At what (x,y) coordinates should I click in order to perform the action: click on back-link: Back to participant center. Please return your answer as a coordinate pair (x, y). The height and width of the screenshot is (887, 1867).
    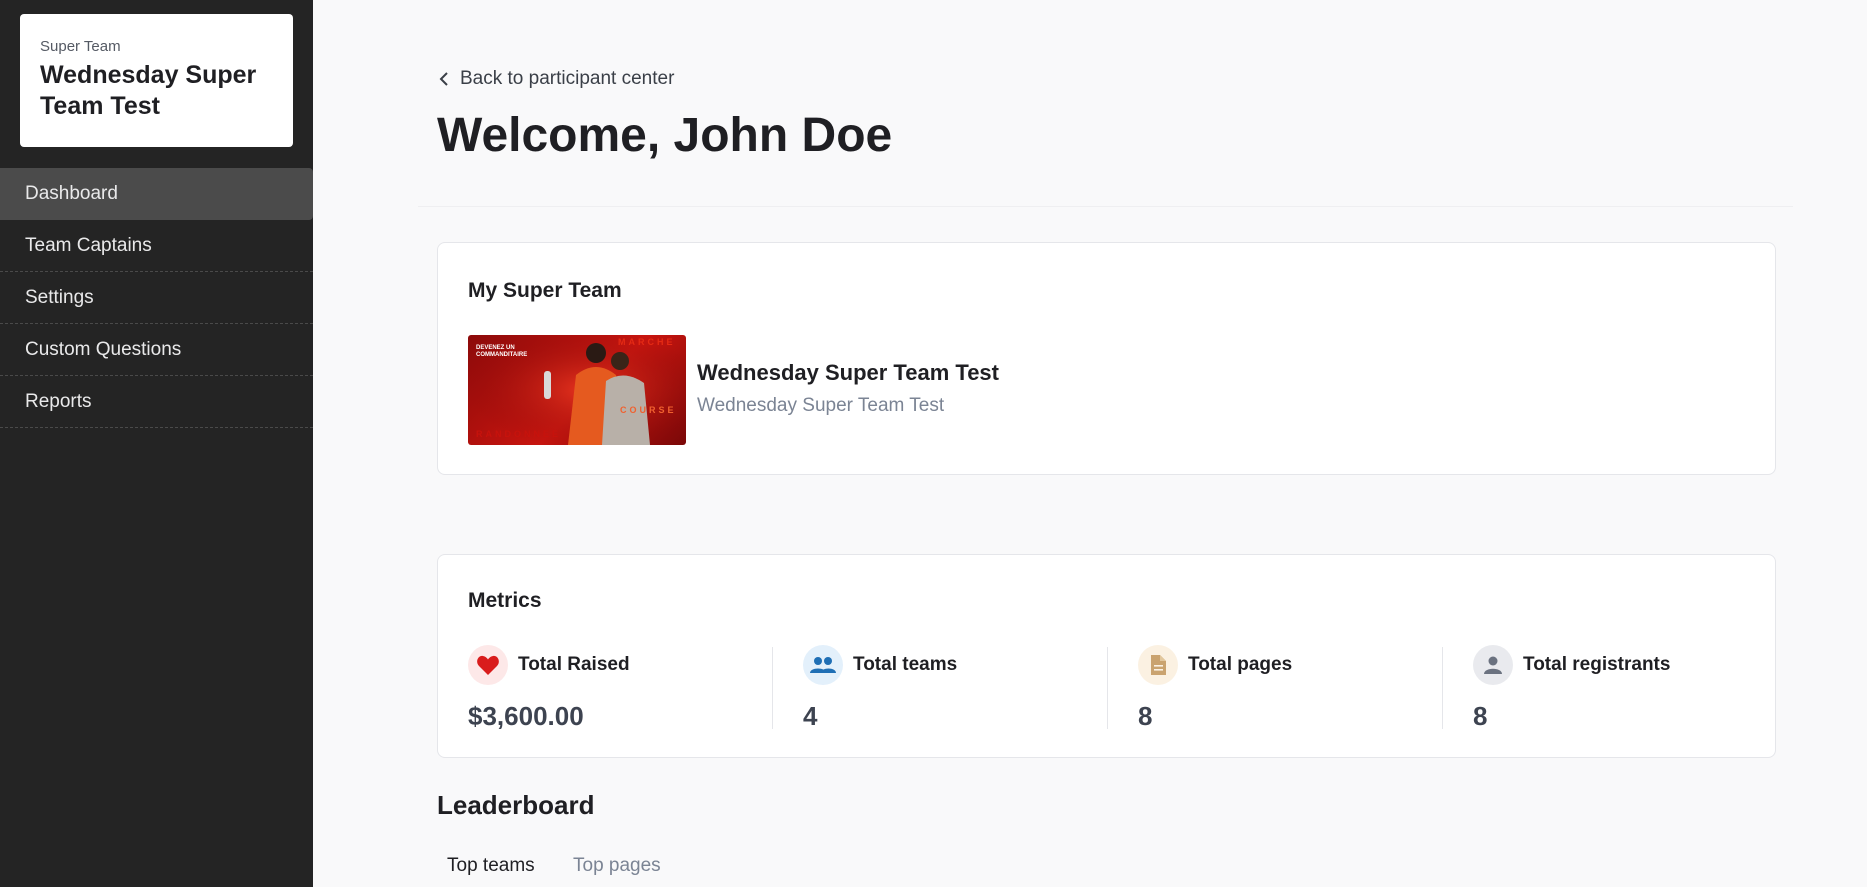
    Looking at the image, I should click on (556, 79).